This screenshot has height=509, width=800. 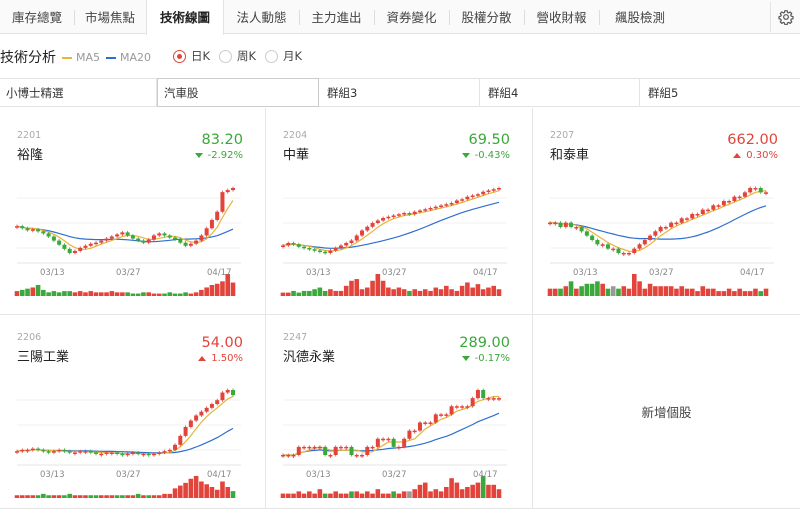 What do you see at coordinates (785, 17) in the screenshot?
I see `settings-button` at bounding box center [785, 17].